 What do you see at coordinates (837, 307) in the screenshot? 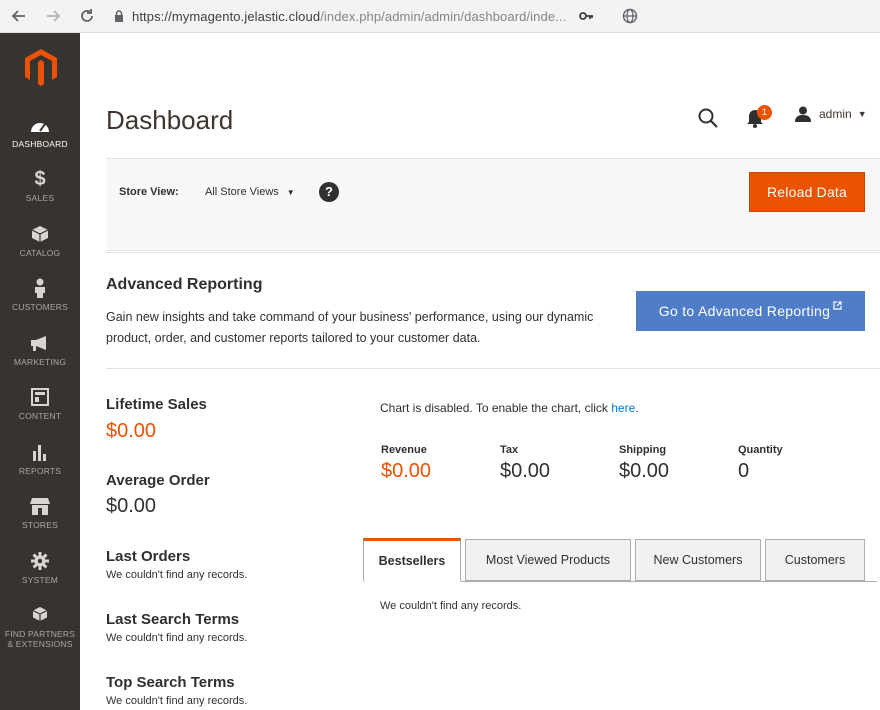
I see `external-link-icon` at bounding box center [837, 307].